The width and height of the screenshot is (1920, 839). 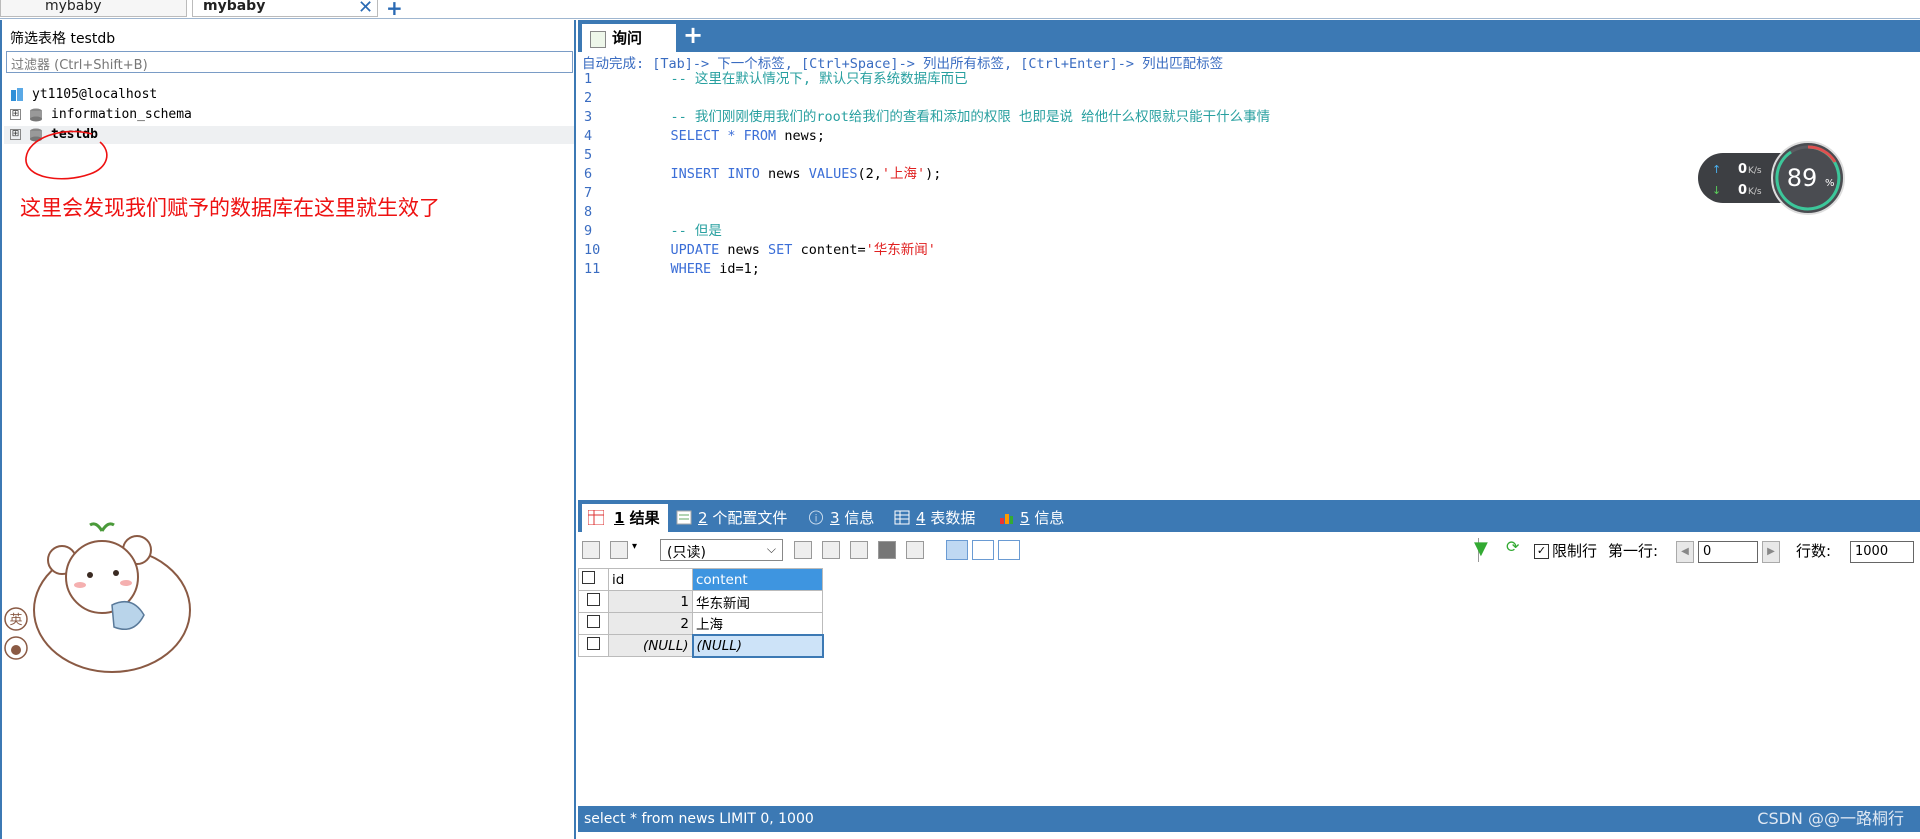 I want to click on code-token: '华东新闻', so click(x=900, y=250).